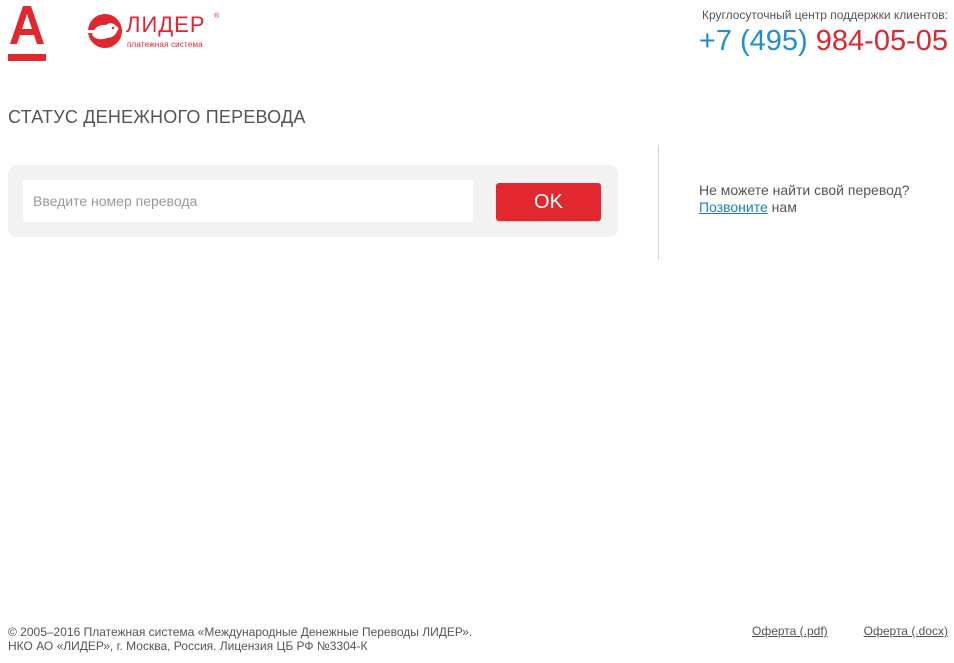  Describe the element at coordinates (790, 631) in the screenshot. I see `offer-pdf-link: Оферта (.pdf)` at that location.